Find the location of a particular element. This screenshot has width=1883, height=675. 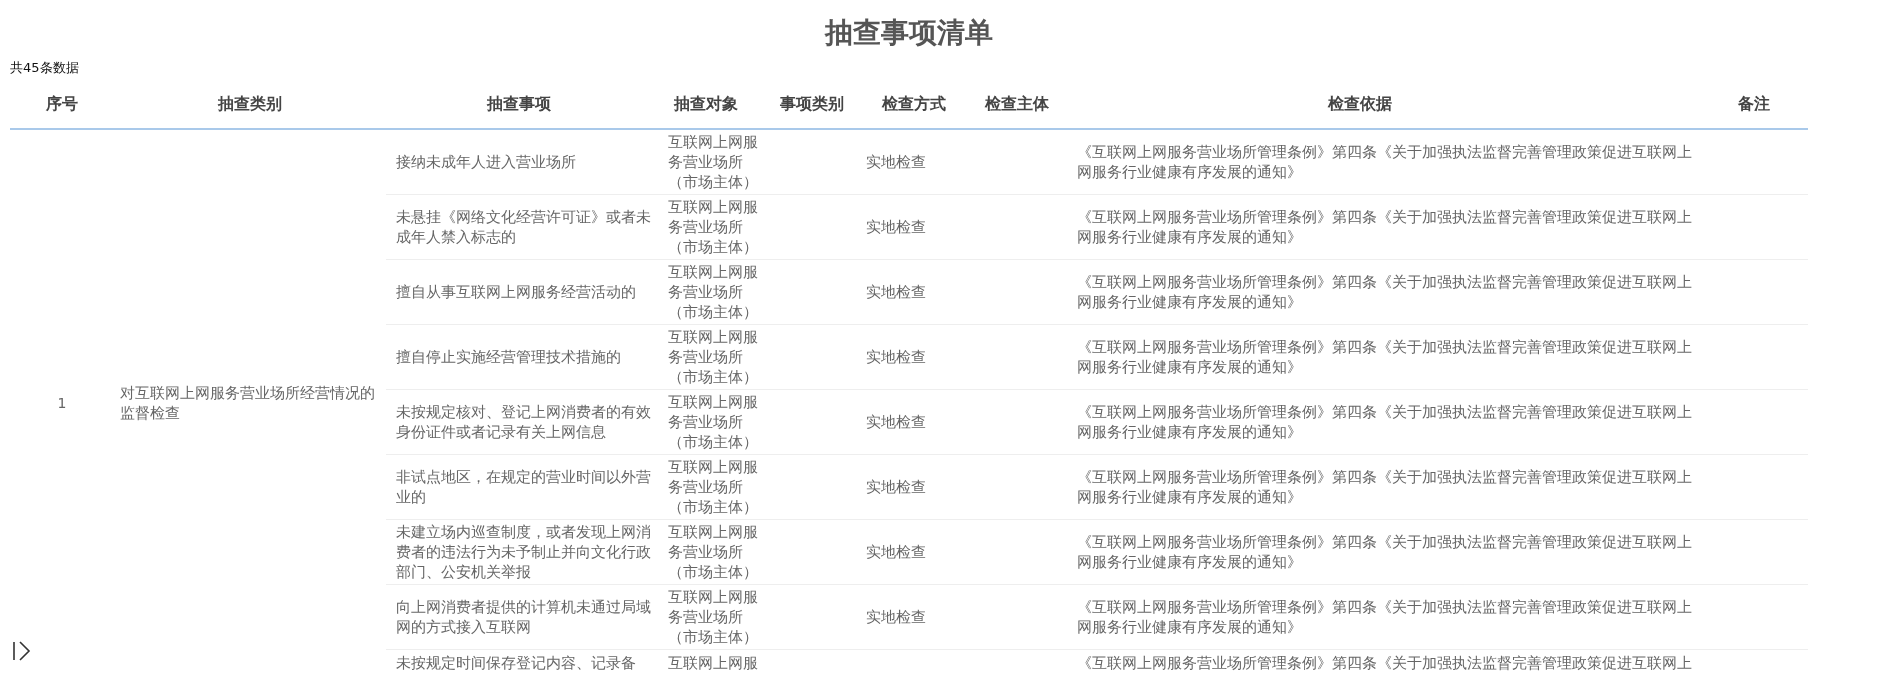

column-header: 序号 is located at coordinates (62, 104).